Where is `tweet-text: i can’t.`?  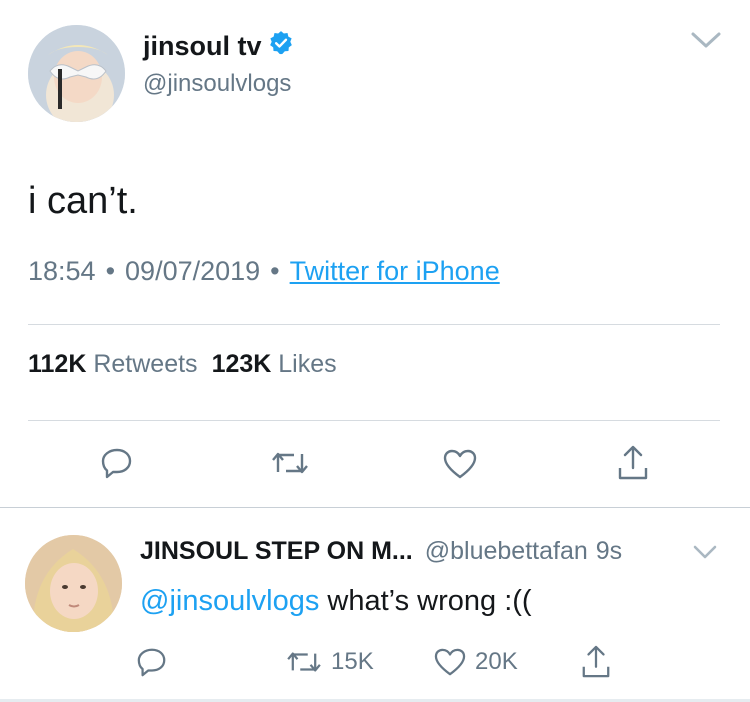 tweet-text: i can’t. is located at coordinates (83, 201).